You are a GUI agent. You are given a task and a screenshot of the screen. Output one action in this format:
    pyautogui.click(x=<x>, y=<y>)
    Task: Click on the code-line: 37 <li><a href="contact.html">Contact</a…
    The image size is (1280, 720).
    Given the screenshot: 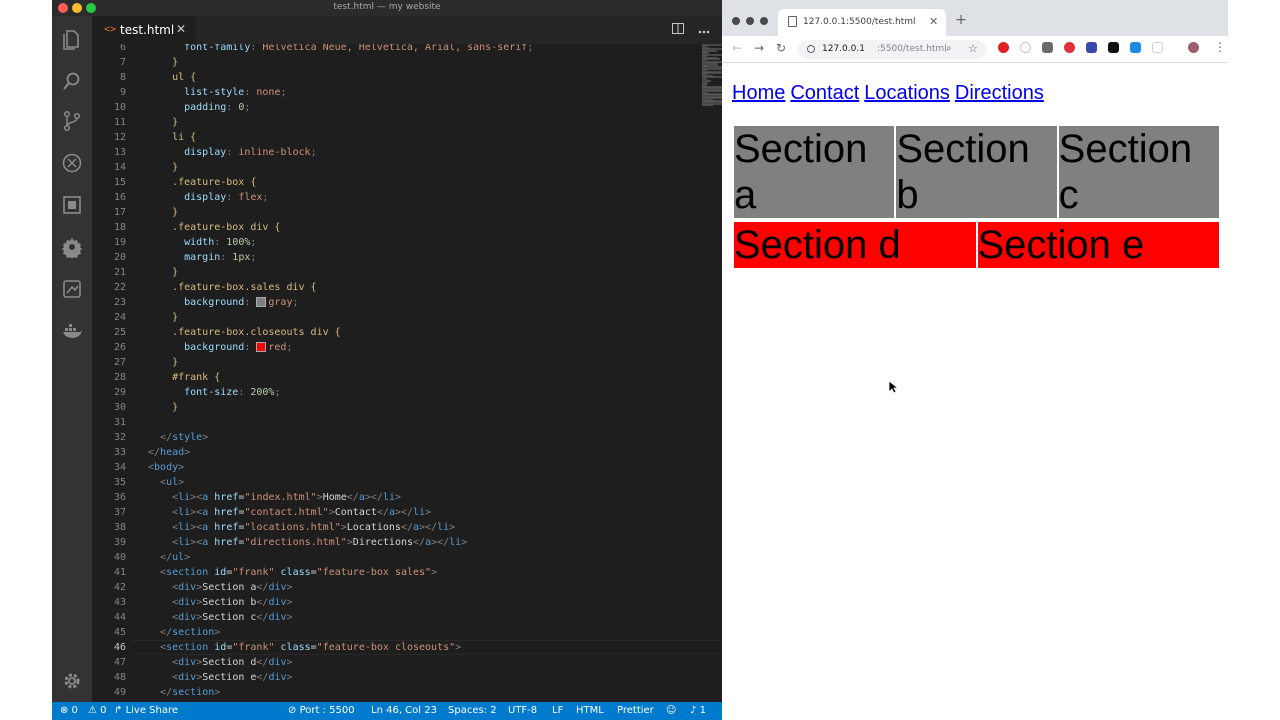 What is the action you would take?
    pyautogui.click(x=402, y=512)
    